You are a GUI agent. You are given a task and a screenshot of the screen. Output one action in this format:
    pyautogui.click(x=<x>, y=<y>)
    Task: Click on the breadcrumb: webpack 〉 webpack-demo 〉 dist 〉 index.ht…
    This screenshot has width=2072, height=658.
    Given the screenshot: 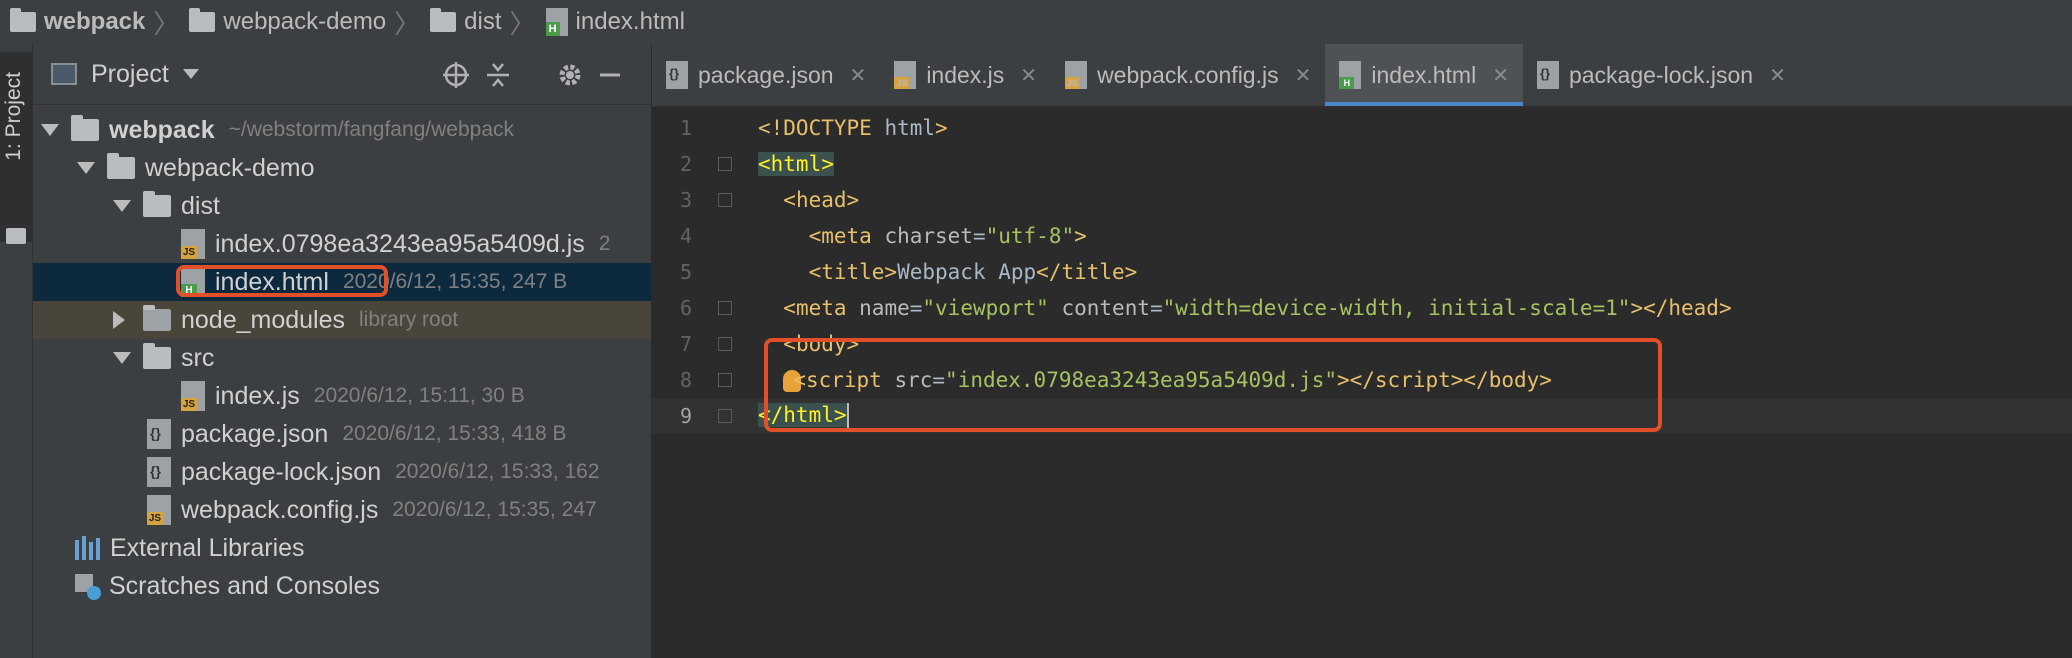 What is the action you would take?
    pyautogui.click(x=1036, y=22)
    